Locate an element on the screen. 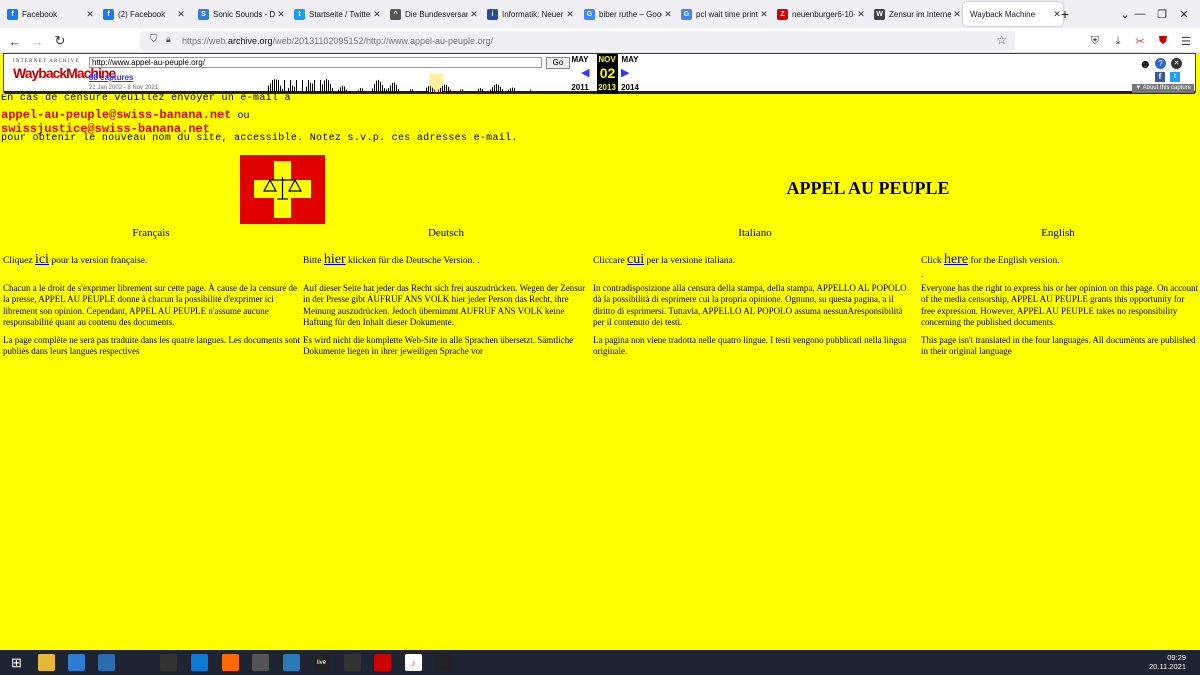 This screenshot has height=675, width=1200. version-link-pre: Bitte is located at coordinates (313, 261).